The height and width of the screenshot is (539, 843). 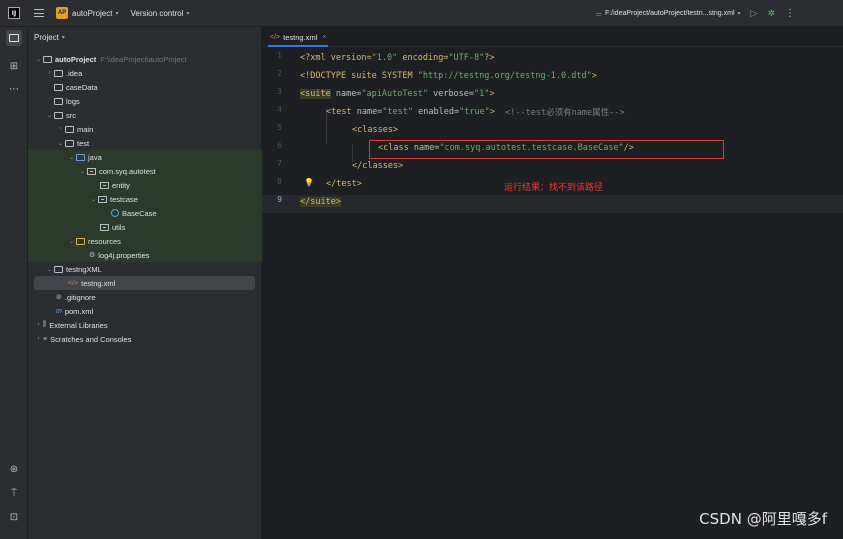 I want to click on ide-logo-icon: IJ, so click(x=14, y=13).